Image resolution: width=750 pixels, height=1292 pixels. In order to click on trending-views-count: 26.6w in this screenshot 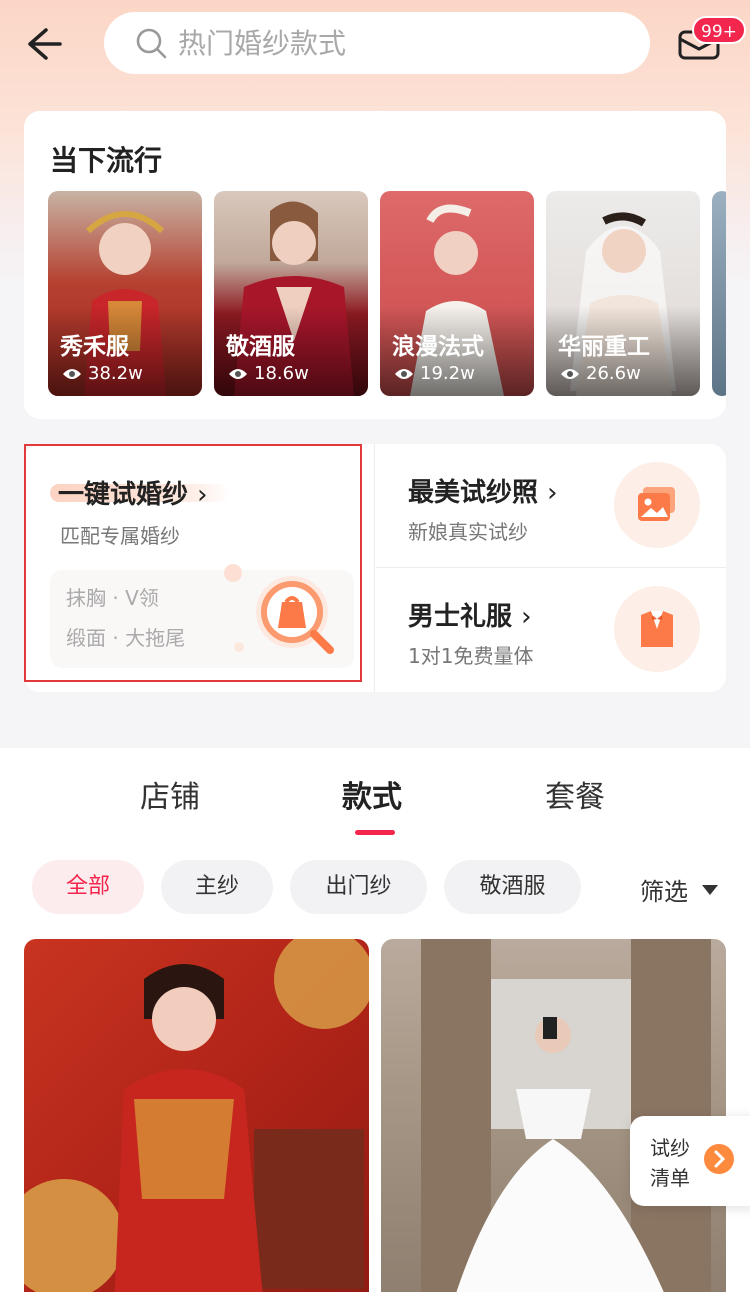, I will do `click(613, 373)`.